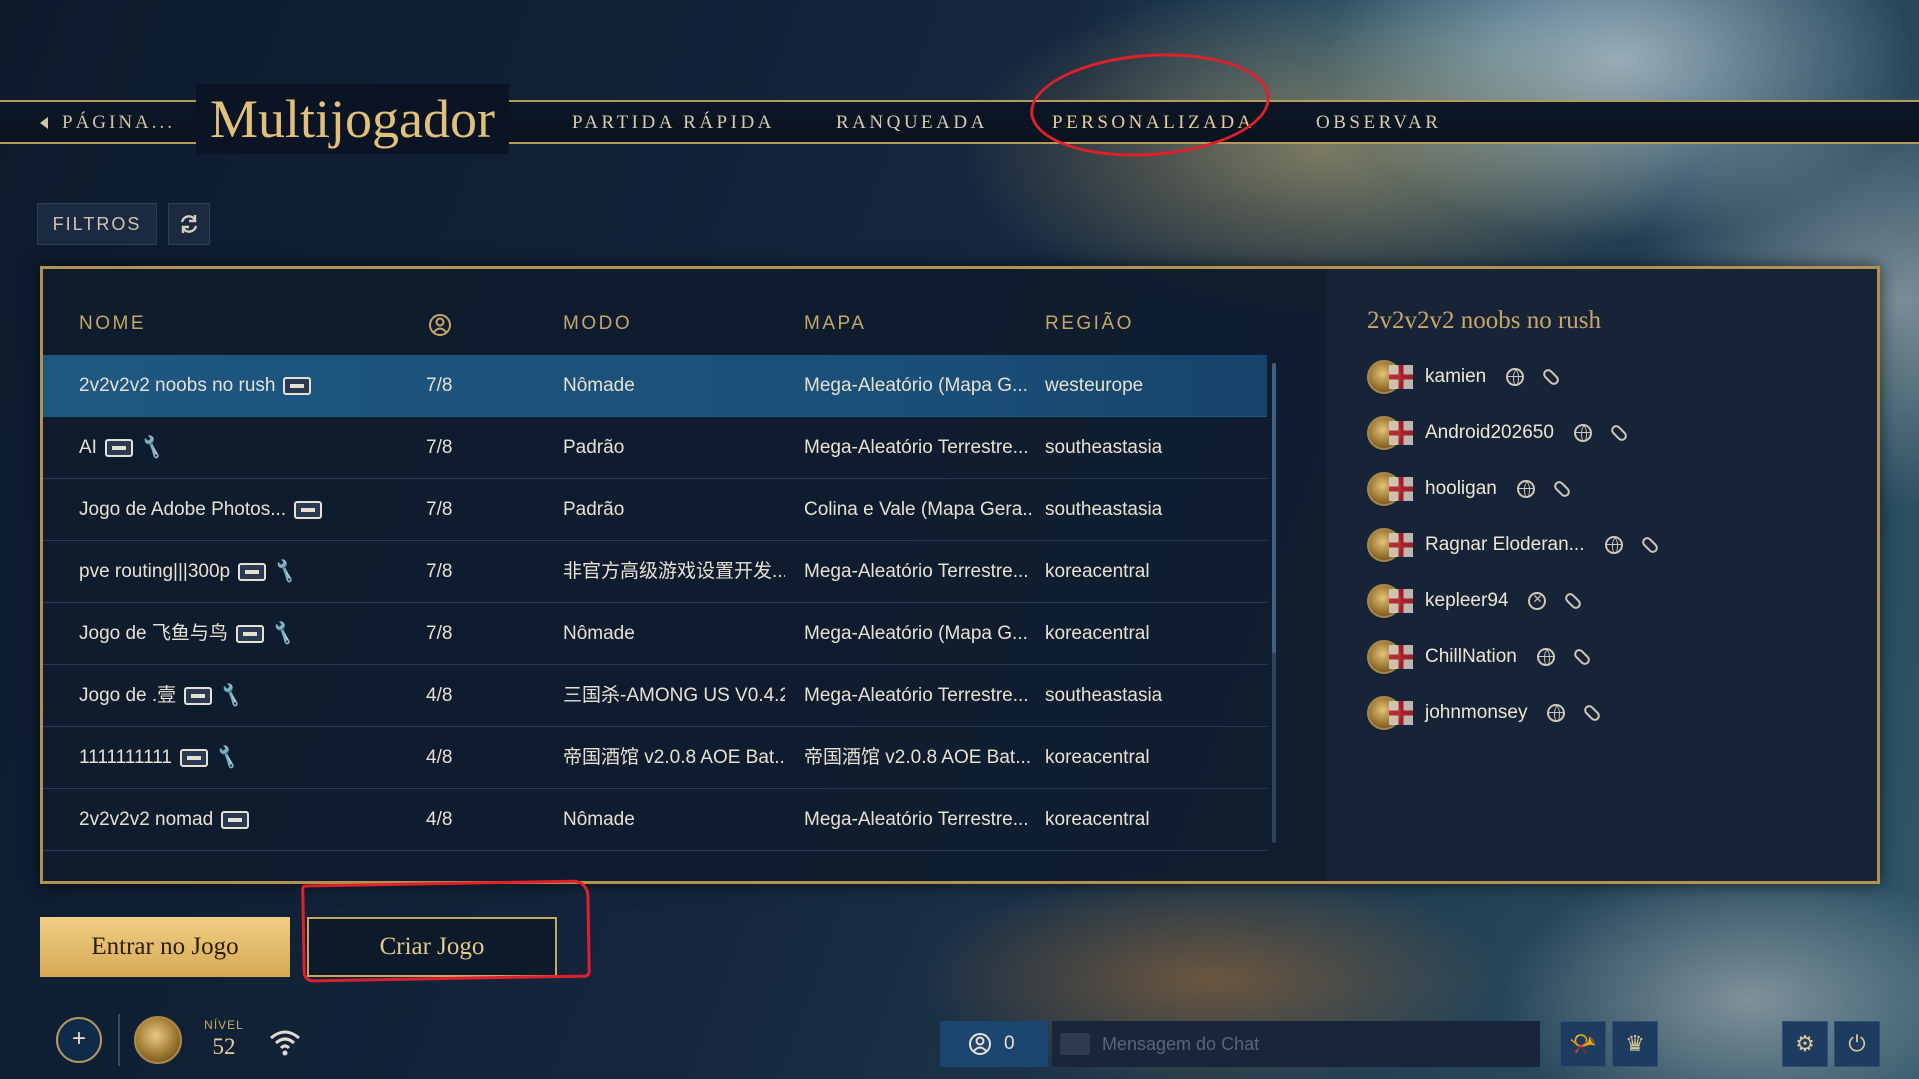 The width and height of the screenshot is (1919, 1079). I want to click on player-entry: kamien, so click(1464, 377).